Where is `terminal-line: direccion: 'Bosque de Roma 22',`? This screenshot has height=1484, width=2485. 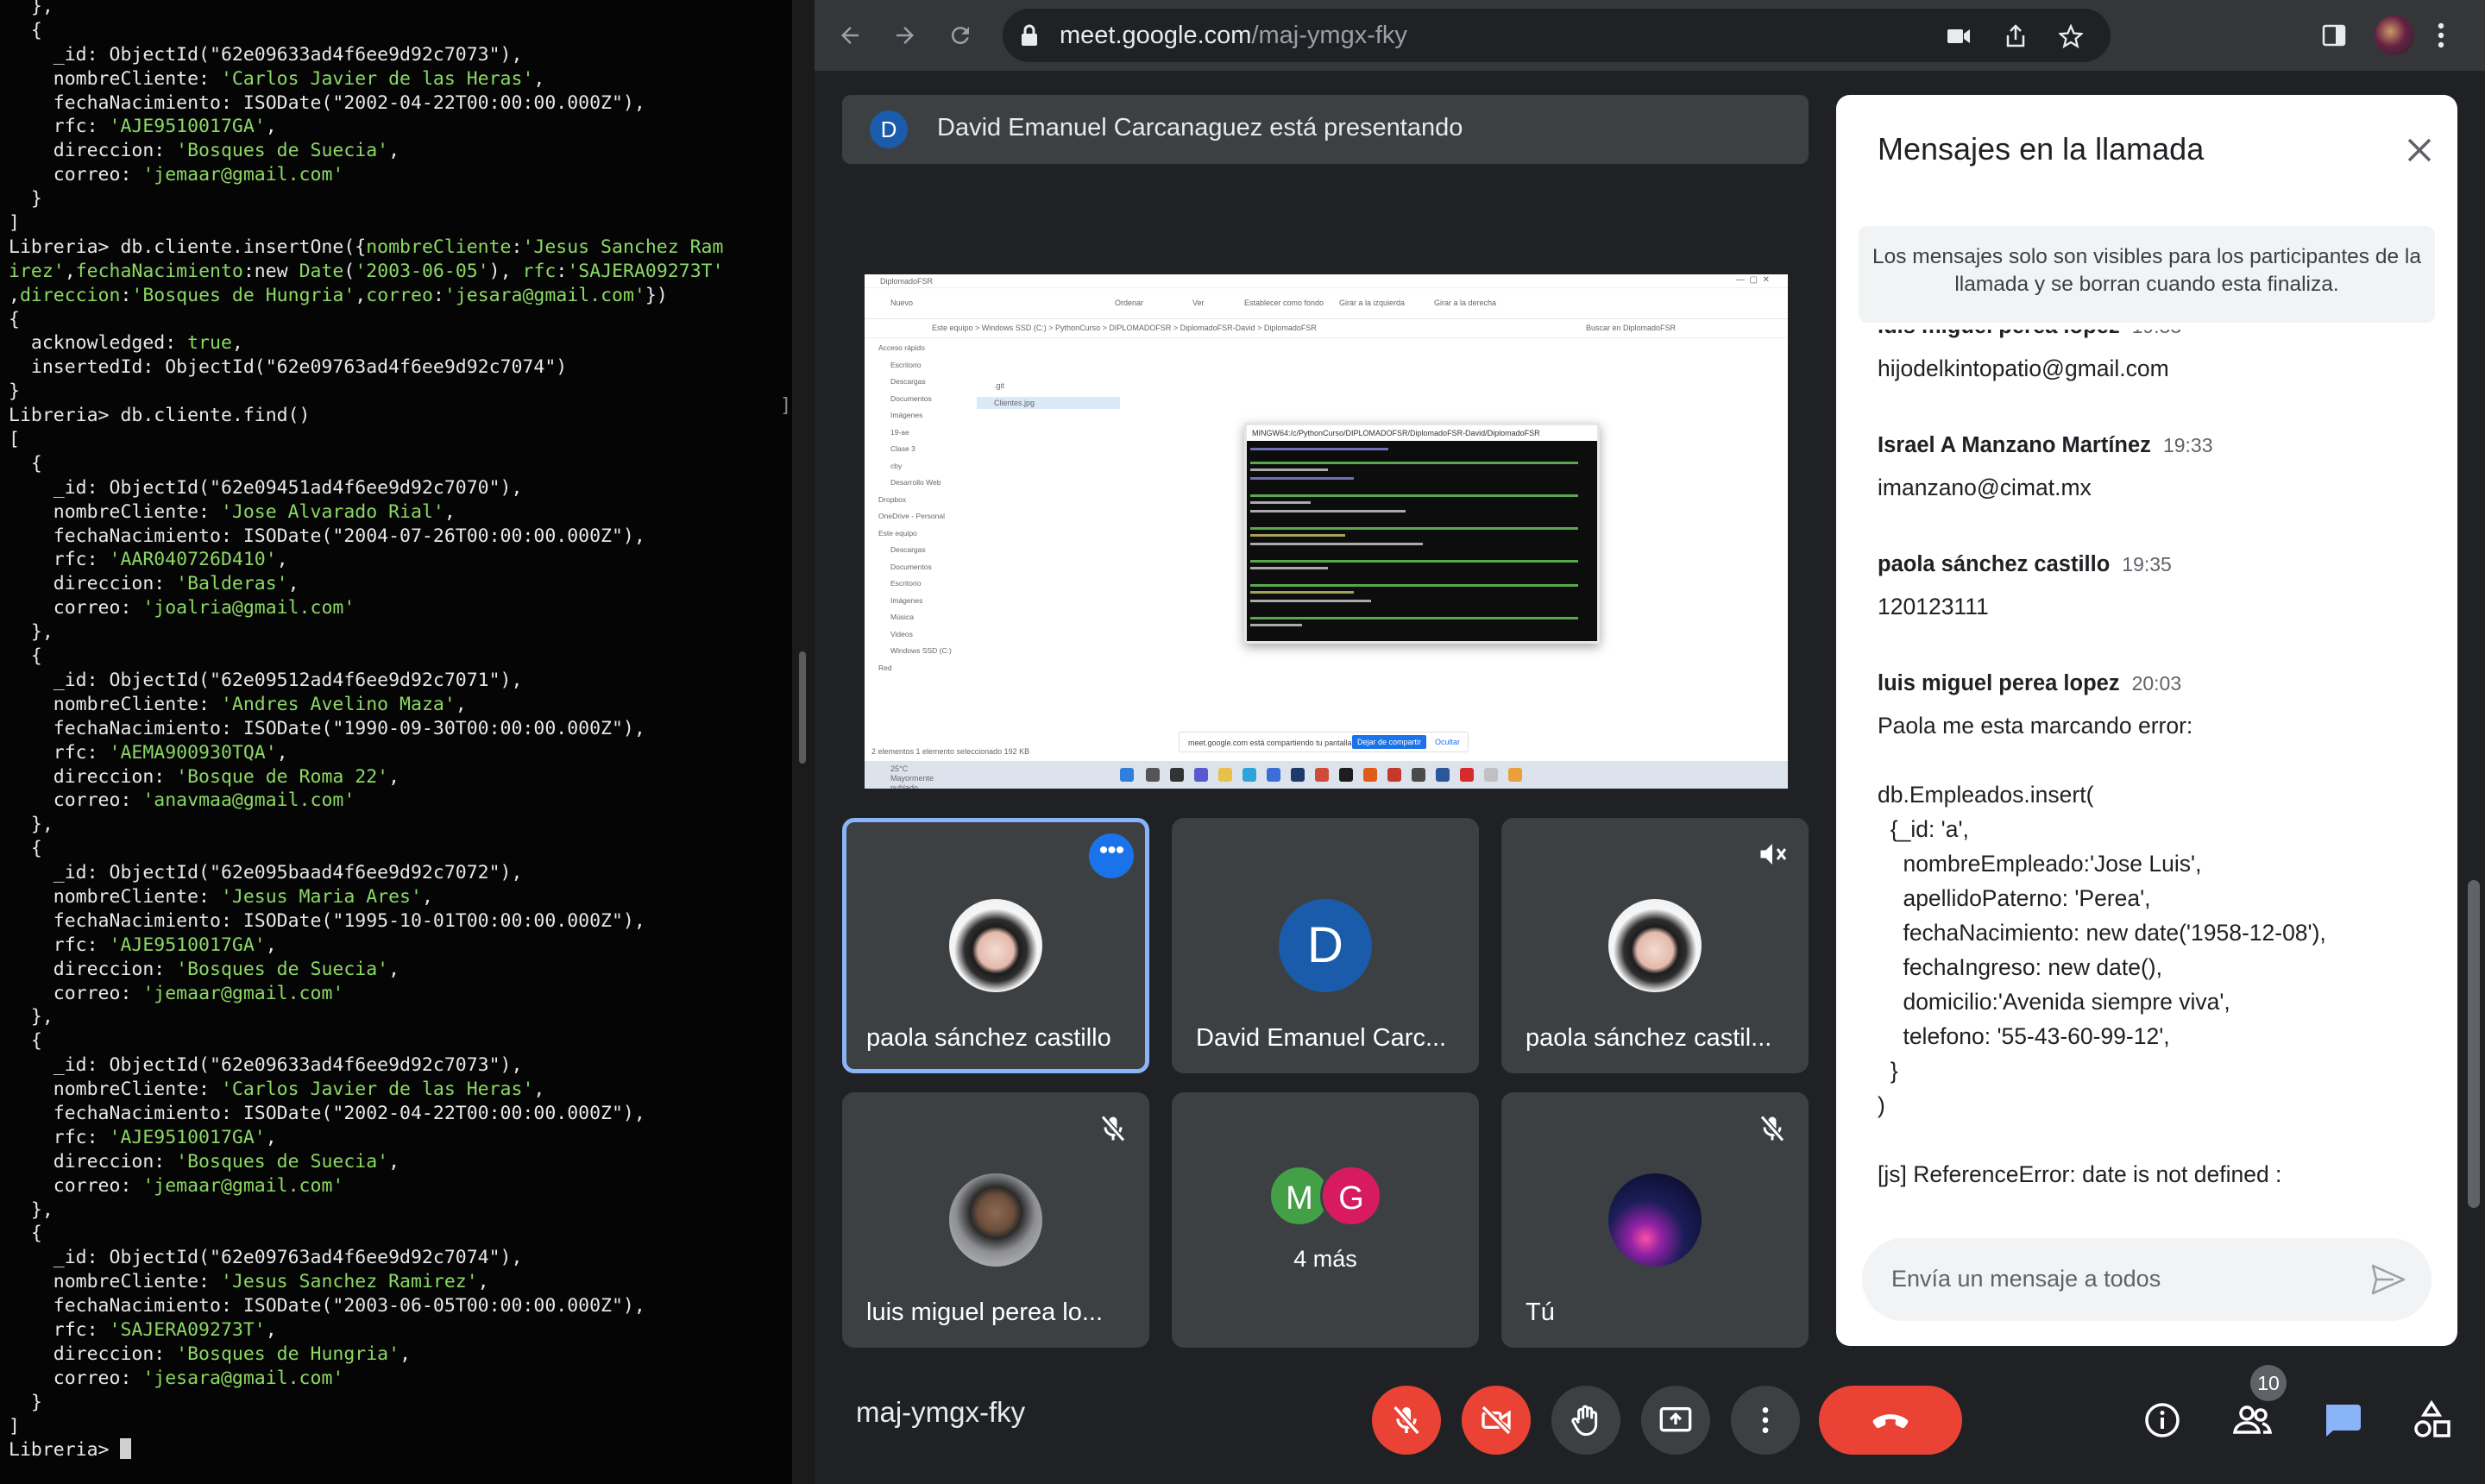
terminal-line: direccion: 'Bosque de Roma 22', is located at coordinates (397, 777).